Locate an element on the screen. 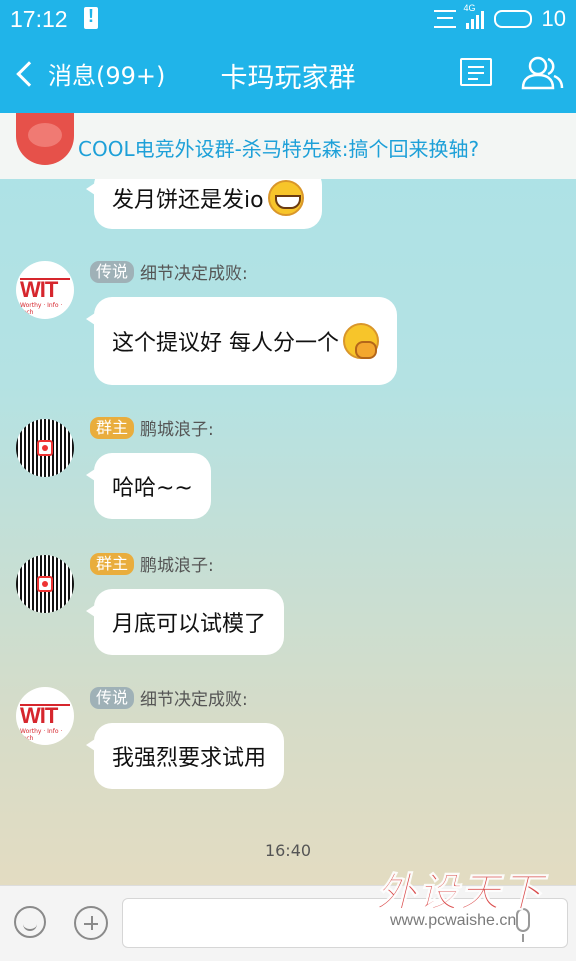  message-bubble: 我强烈要求试用 is located at coordinates (185, 756).